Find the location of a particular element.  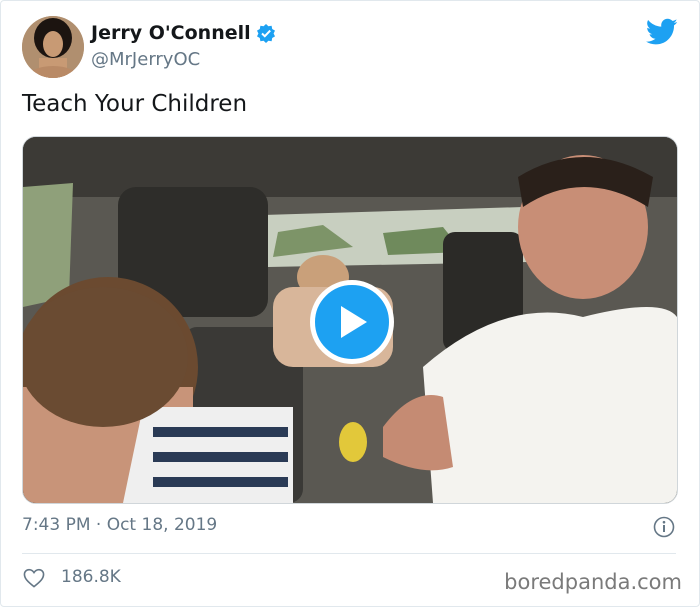

avatar is located at coordinates (53, 47).